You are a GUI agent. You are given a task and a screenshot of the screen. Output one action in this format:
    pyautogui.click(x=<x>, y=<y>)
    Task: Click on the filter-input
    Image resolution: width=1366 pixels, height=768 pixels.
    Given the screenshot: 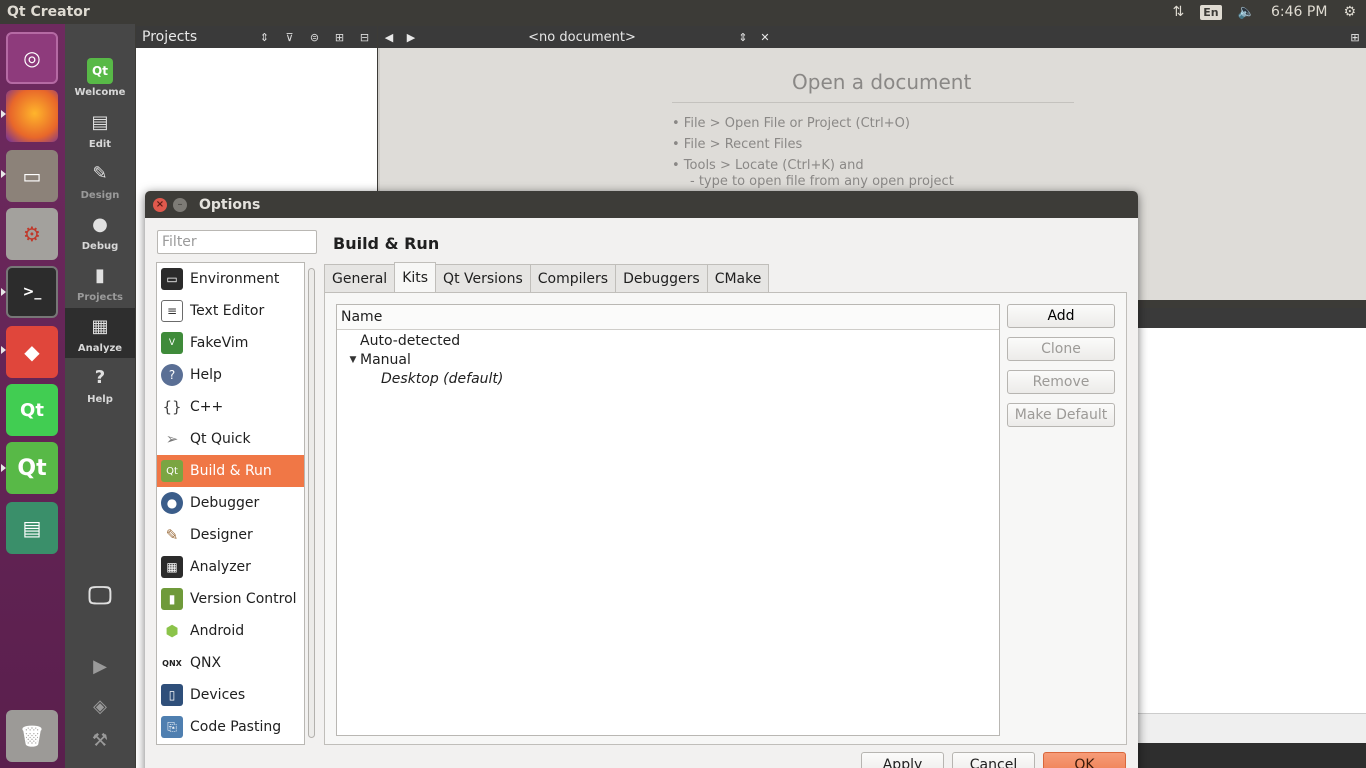 What is the action you would take?
    pyautogui.click(x=237, y=242)
    